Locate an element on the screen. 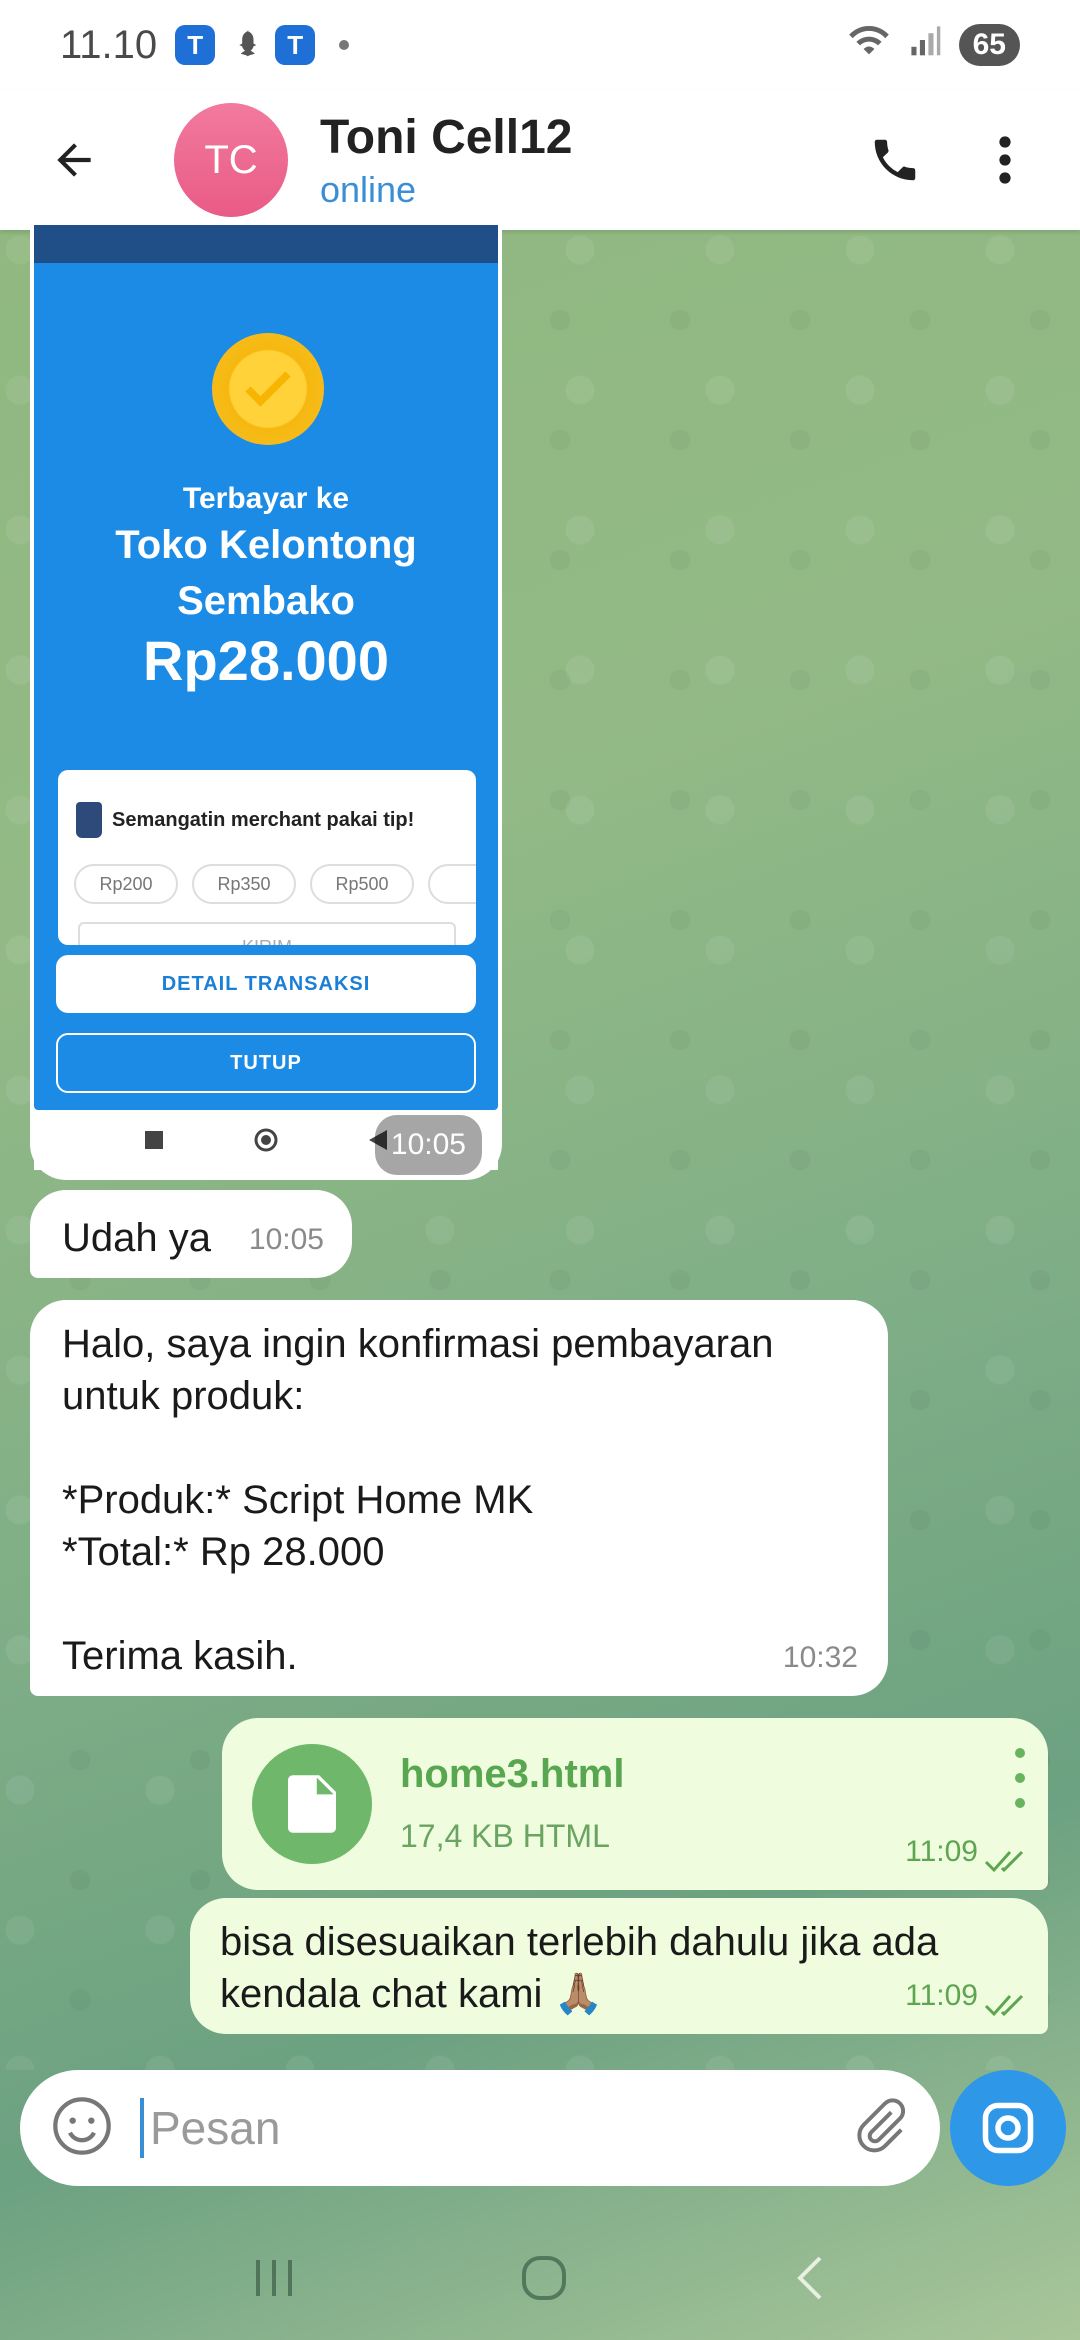  system-navigation-bar is located at coordinates (540, 2280).